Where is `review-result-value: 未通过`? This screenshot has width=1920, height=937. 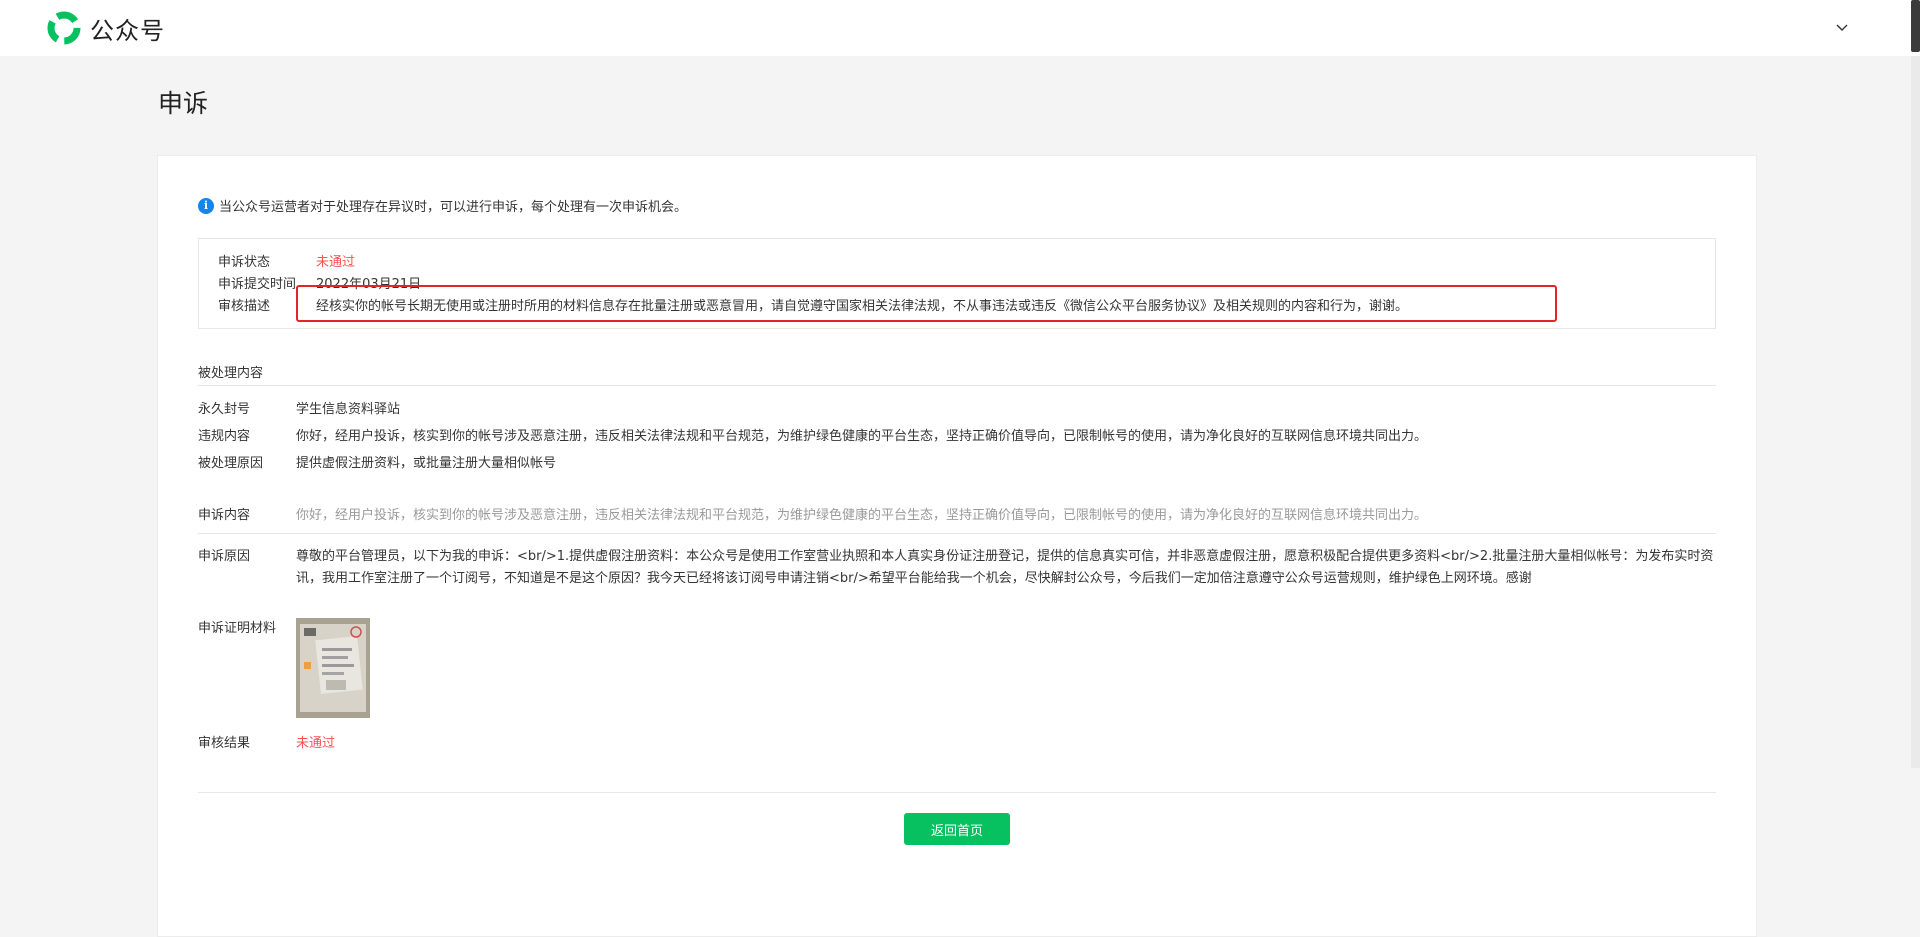 review-result-value: 未通过 is located at coordinates (316, 743).